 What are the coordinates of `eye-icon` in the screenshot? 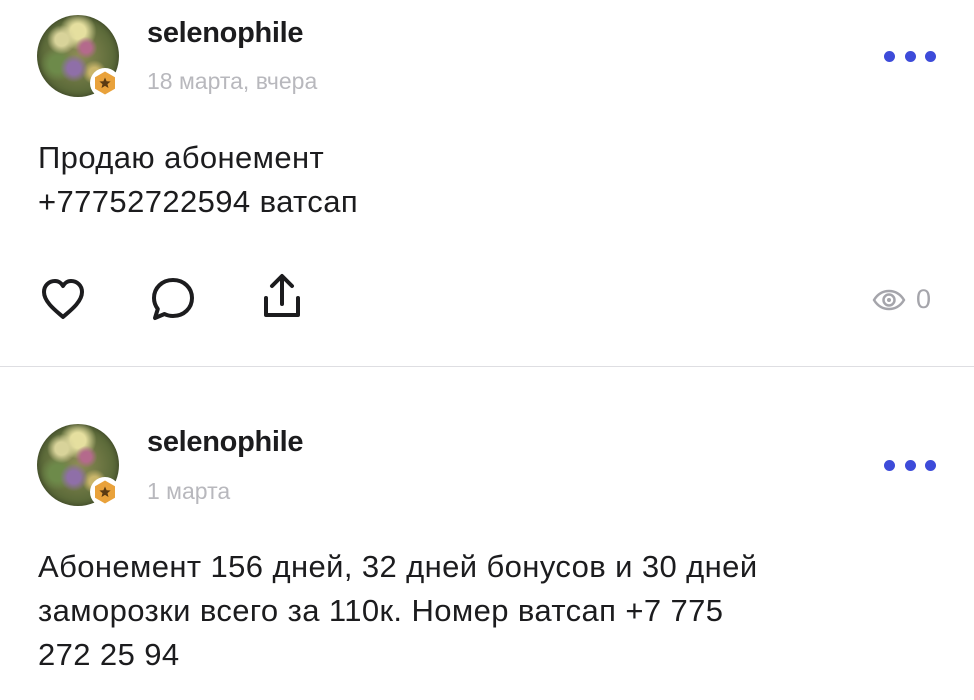 It's located at (889, 299).